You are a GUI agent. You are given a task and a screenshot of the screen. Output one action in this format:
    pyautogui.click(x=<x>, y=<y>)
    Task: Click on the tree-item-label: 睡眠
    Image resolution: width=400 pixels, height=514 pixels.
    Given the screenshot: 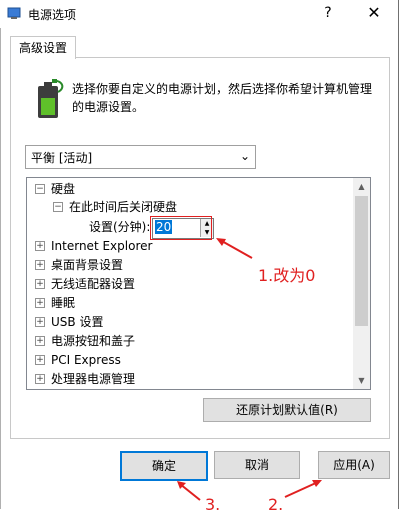 What is the action you would take?
    pyautogui.click(x=63, y=303)
    